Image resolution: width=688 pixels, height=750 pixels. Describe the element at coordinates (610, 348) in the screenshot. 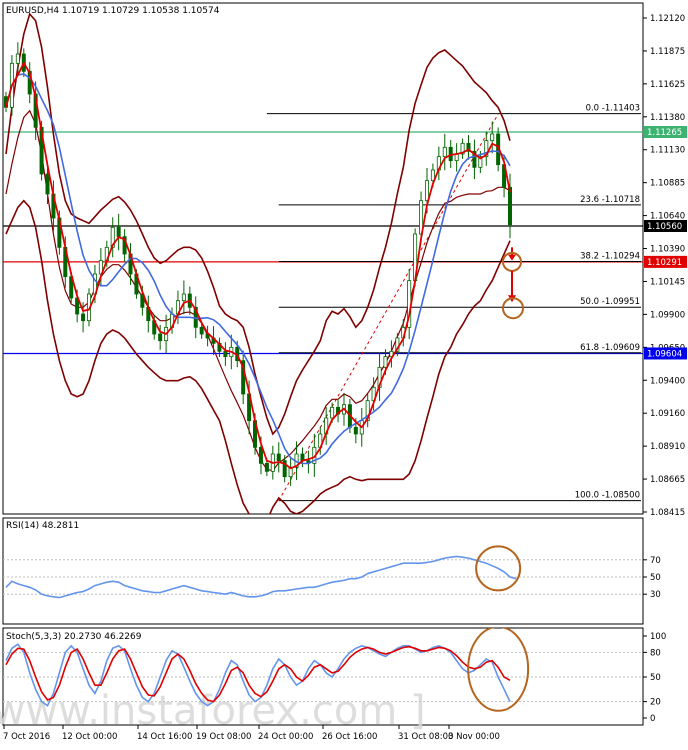

I see `fib-label-4: 61.8 -1.09609` at that location.